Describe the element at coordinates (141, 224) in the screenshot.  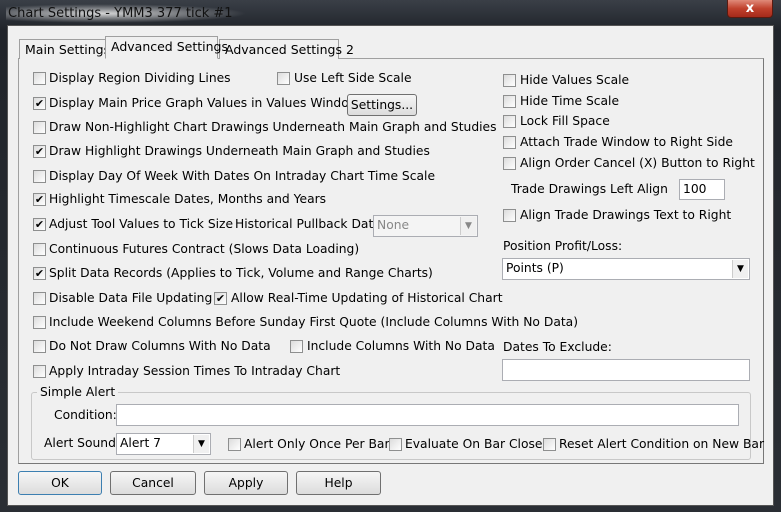
I see `option-label: Adjust Tool Values to Tick Size` at that location.